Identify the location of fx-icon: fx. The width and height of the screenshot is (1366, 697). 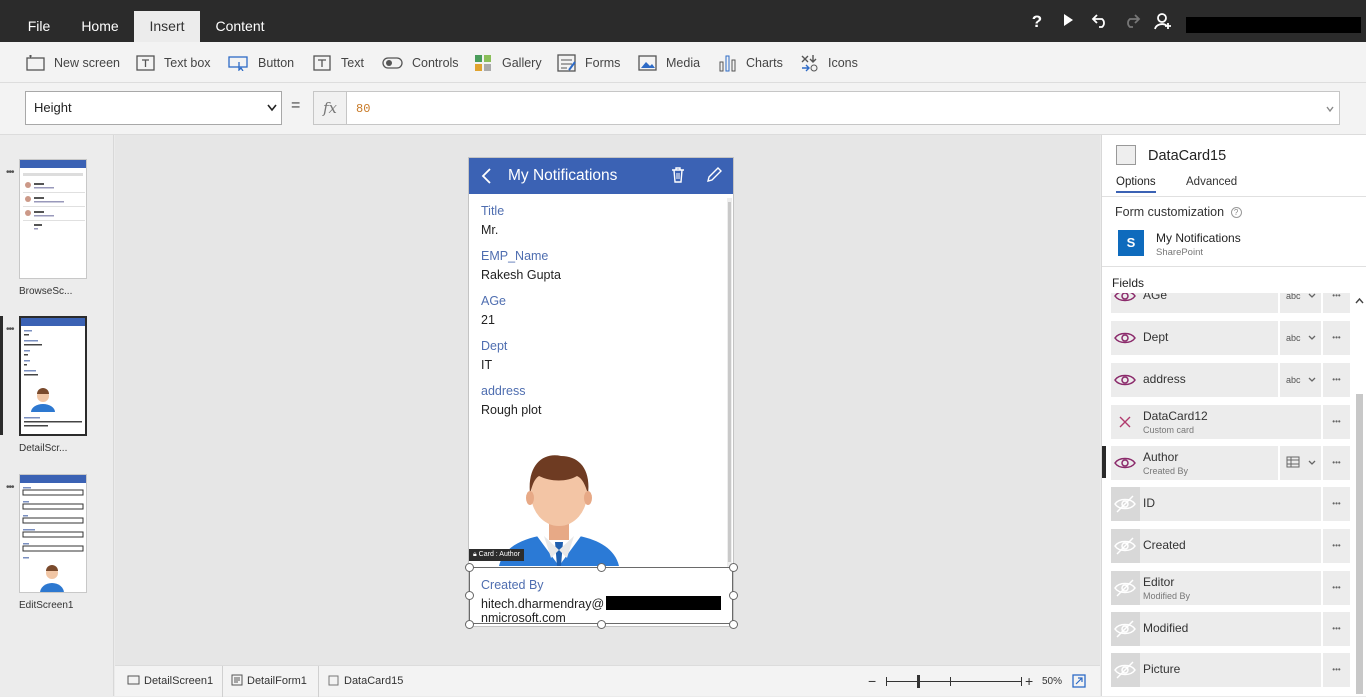
(330, 108).